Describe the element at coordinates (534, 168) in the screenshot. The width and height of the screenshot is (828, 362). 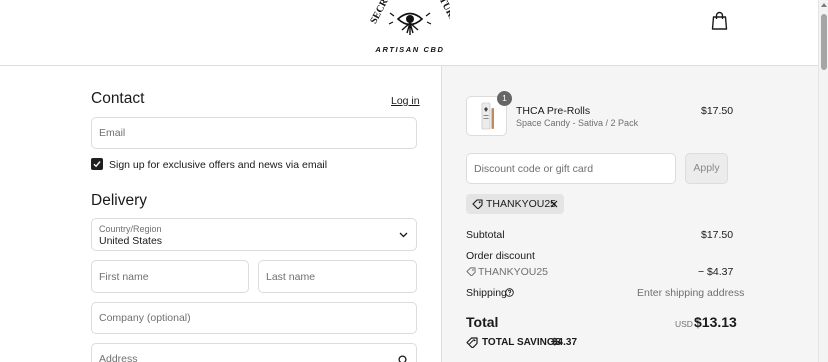
I see `discount-code-placeholder: Discount code or gift card` at that location.